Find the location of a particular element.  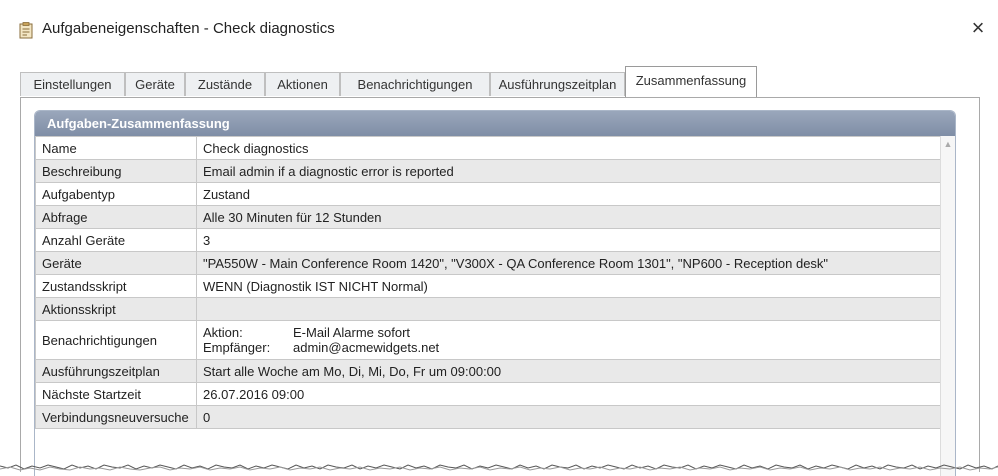

tab-ausfuehrungszeitplan: Ausführungszeitplan is located at coordinates (557, 84).